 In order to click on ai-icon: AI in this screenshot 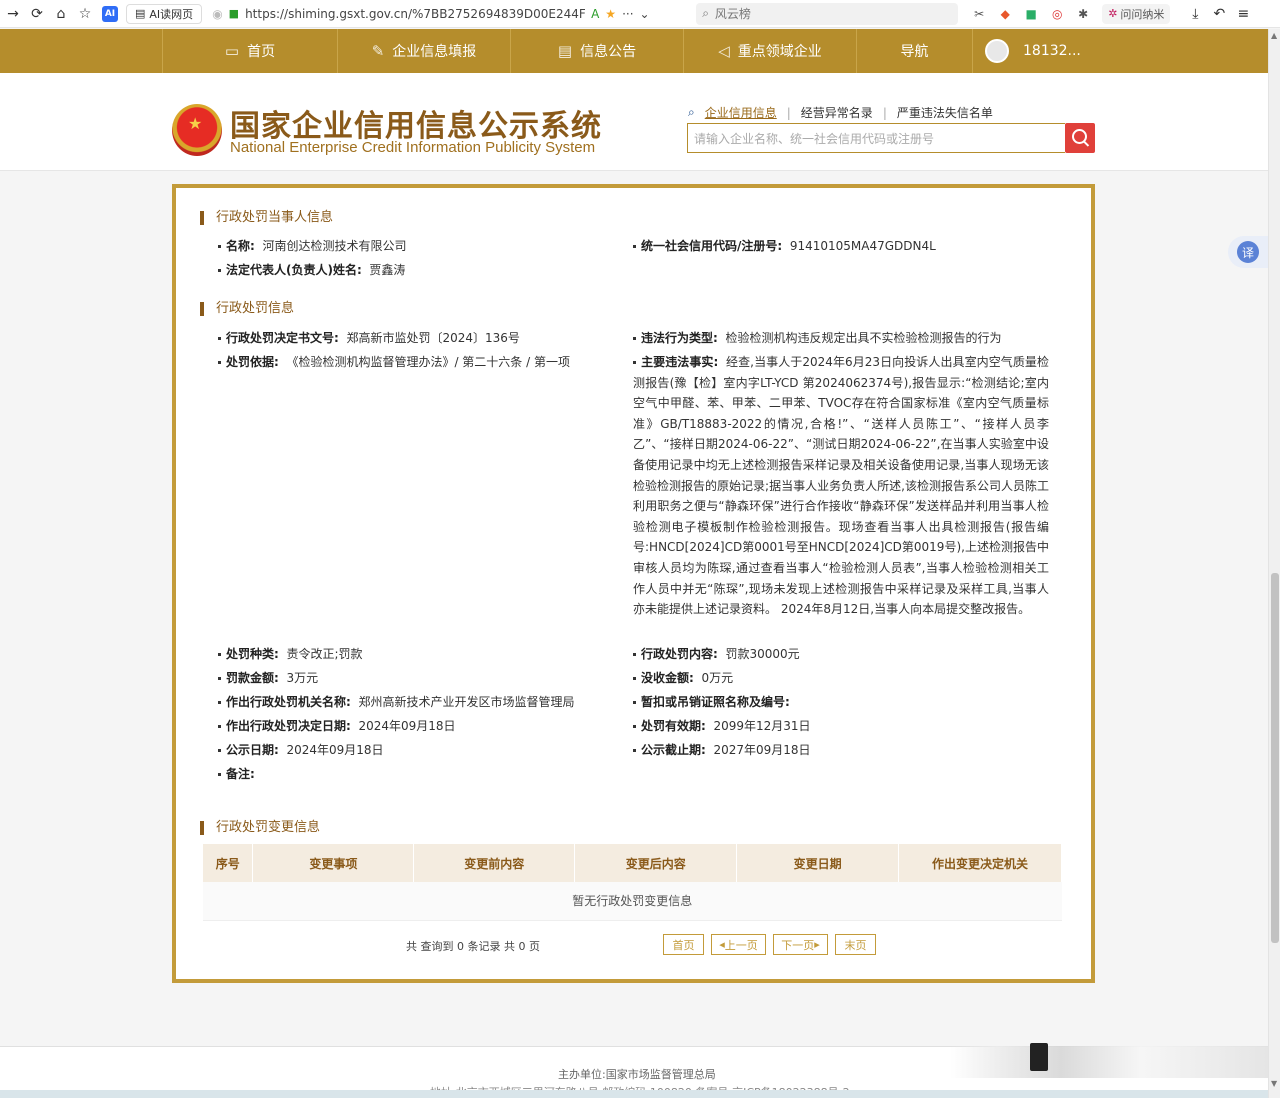, I will do `click(110, 13)`.